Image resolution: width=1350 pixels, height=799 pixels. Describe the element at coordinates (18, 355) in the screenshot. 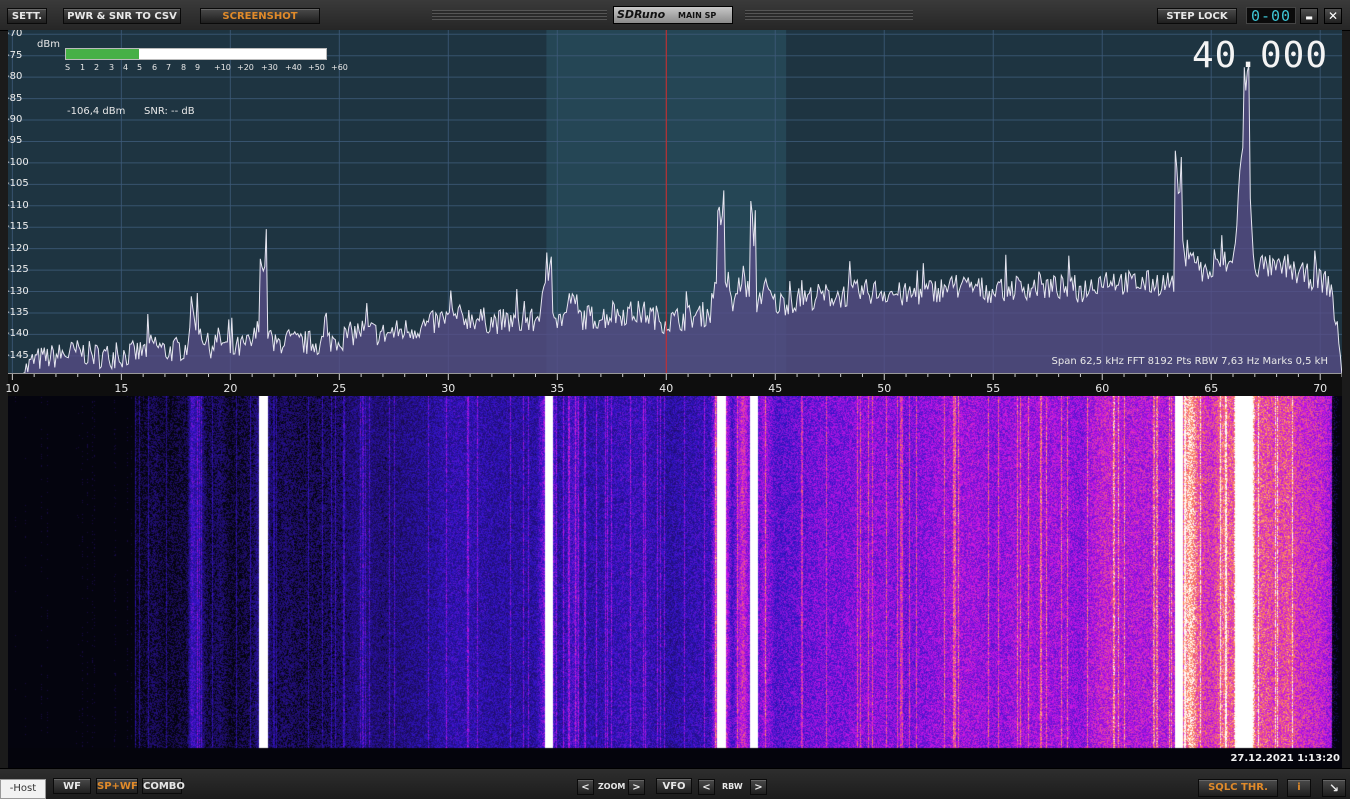

I see `y-tick-label: -145` at that location.